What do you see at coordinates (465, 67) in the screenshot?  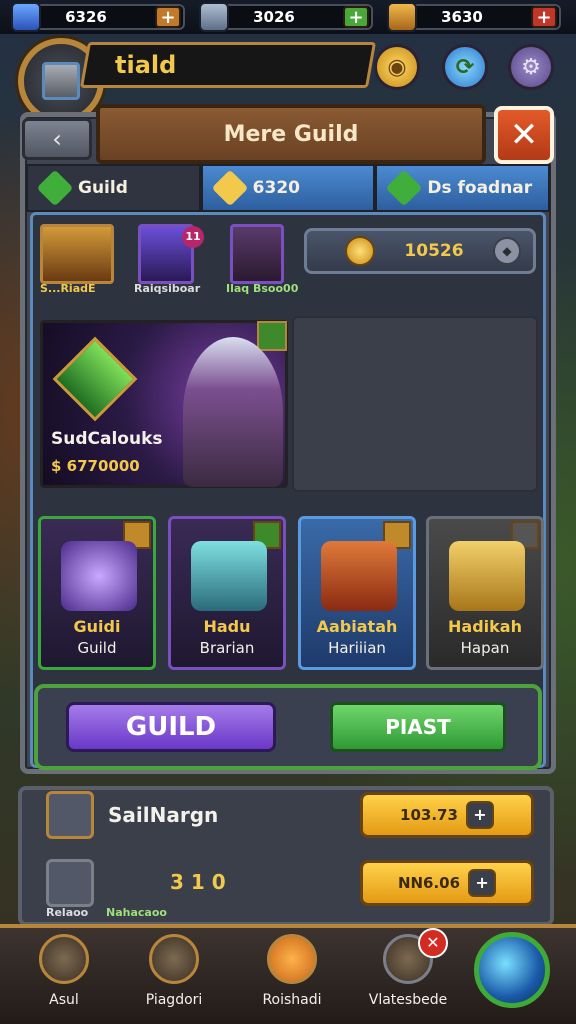 I see `world-icon: ⟳` at bounding box center [465, 67].